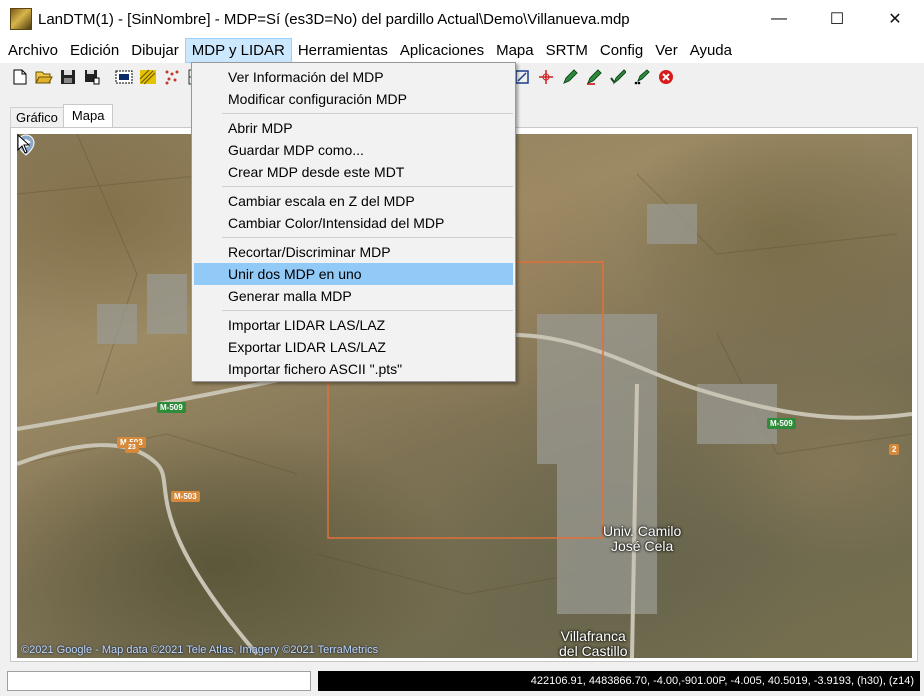 The width and height of the screenshot is (924, 696). Describe the element at coordinates (642, 77) in the screenshot. I see `pencil-dots-icon` at that location.